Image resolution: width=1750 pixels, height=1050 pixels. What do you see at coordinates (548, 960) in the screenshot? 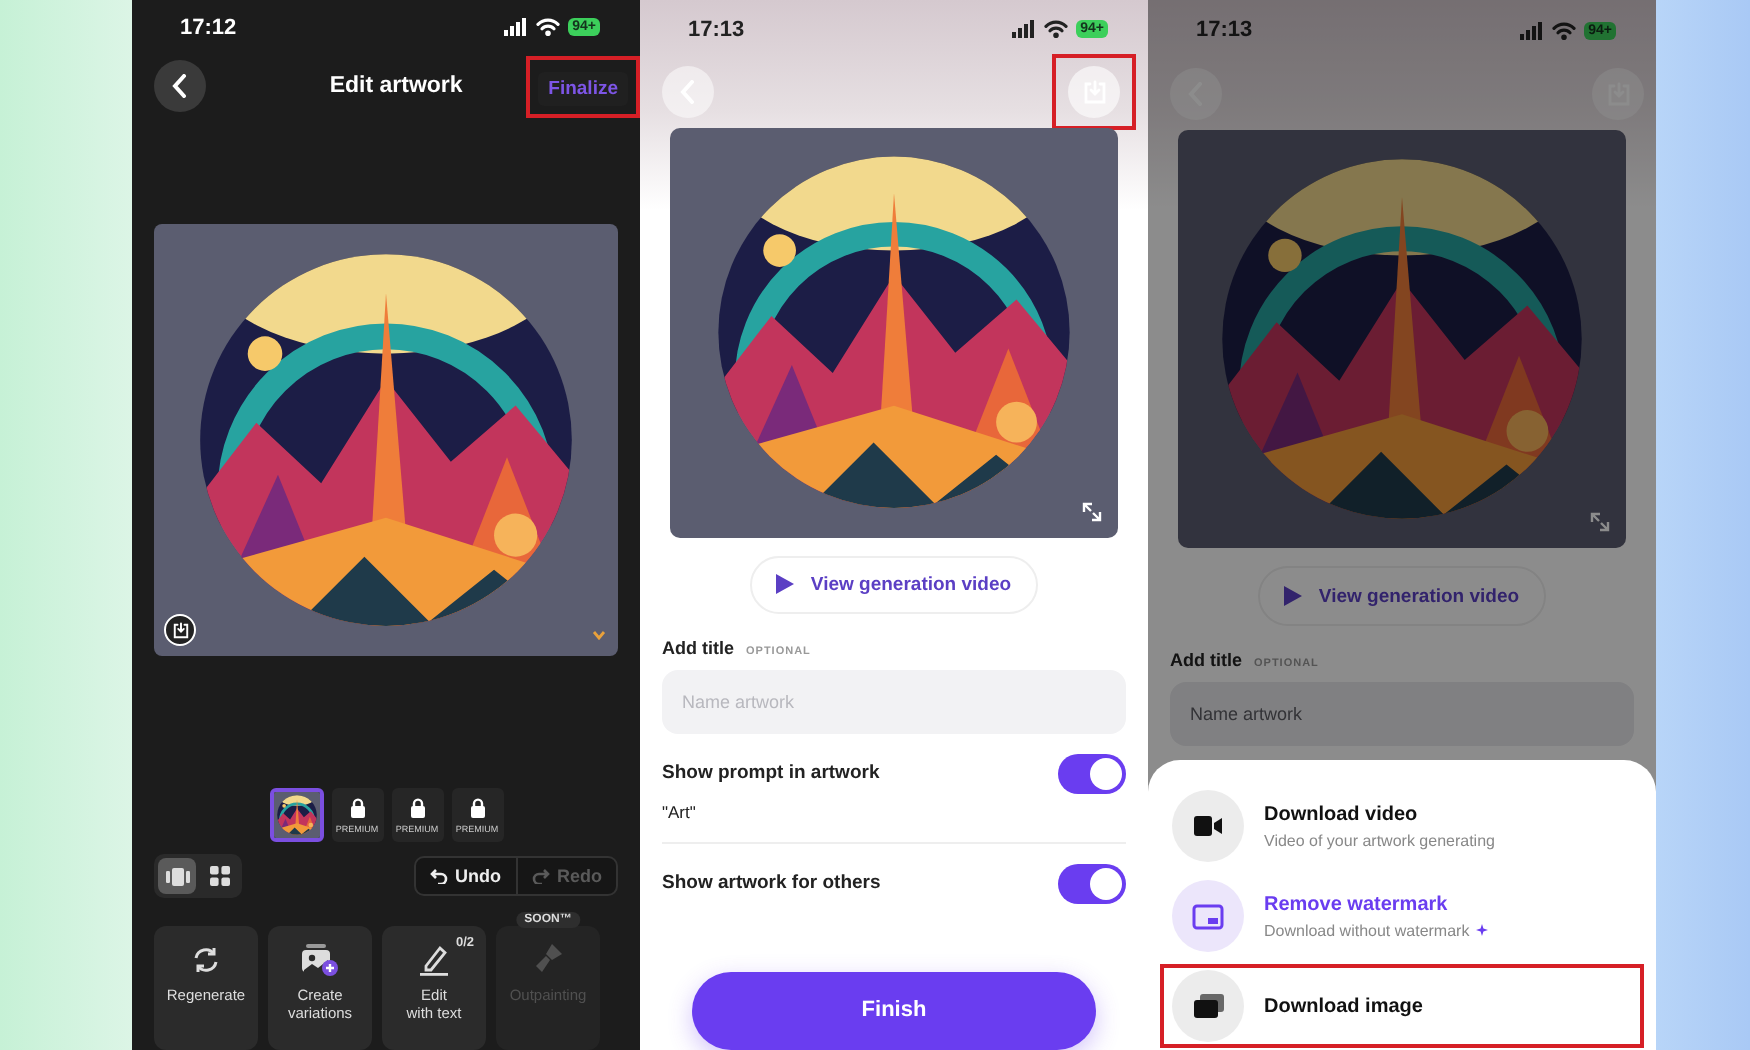
I see `brush-icon` at bounding box center [548, 960].